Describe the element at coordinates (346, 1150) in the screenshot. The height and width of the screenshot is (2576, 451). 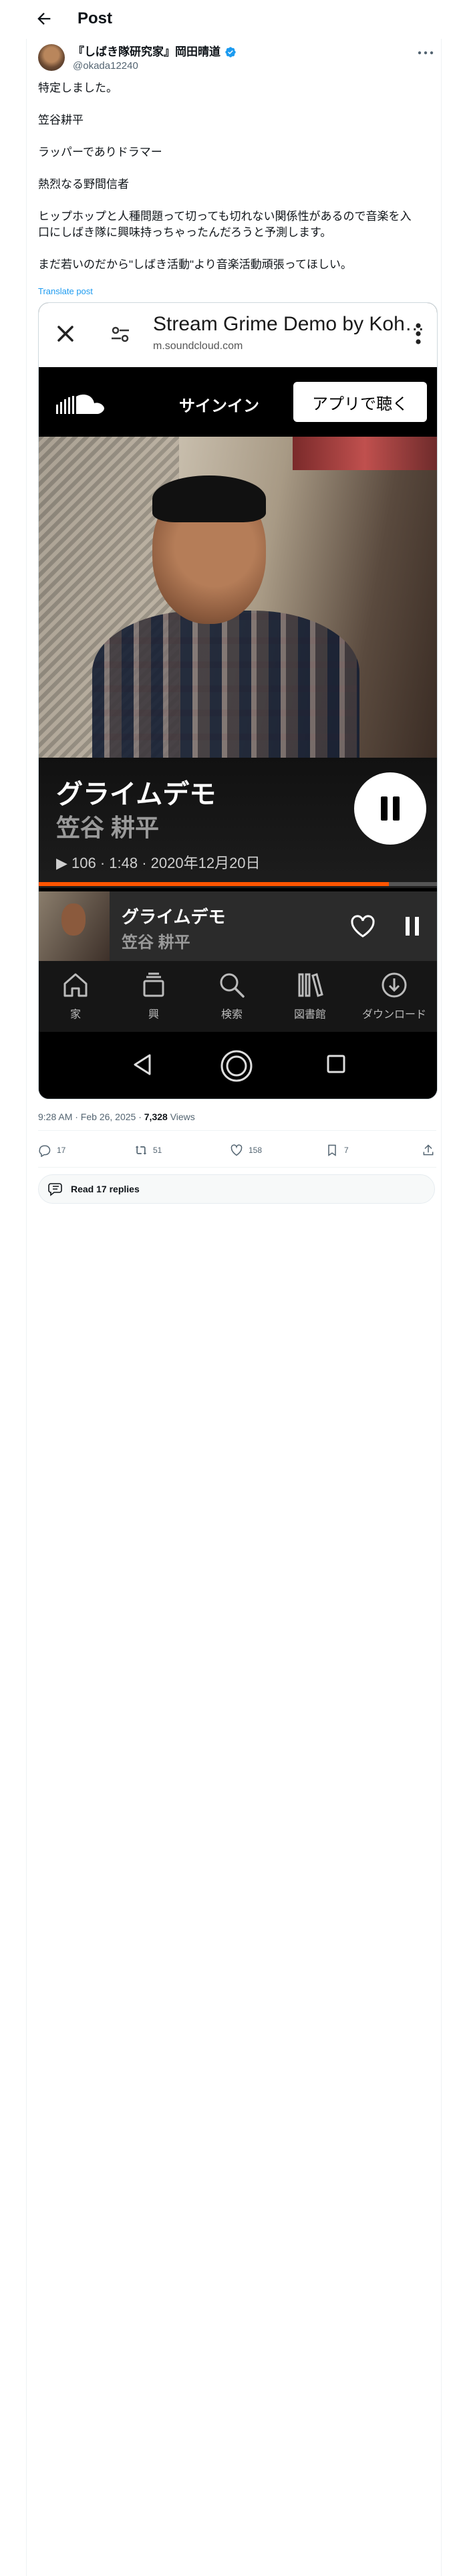
I see `bookmark-count: 7` at that location.